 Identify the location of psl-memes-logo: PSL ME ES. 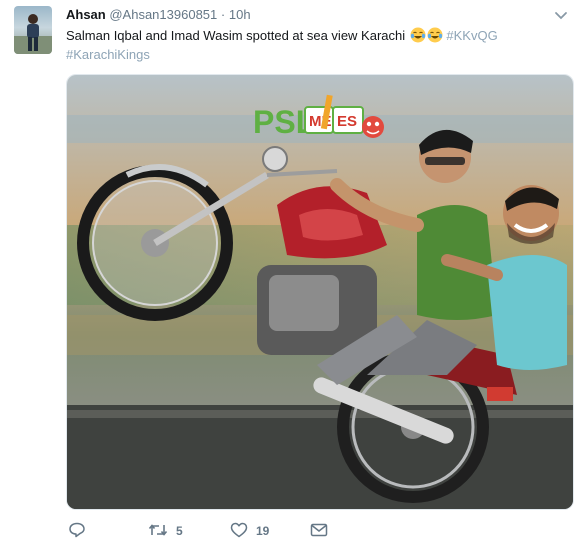
(318, 117).